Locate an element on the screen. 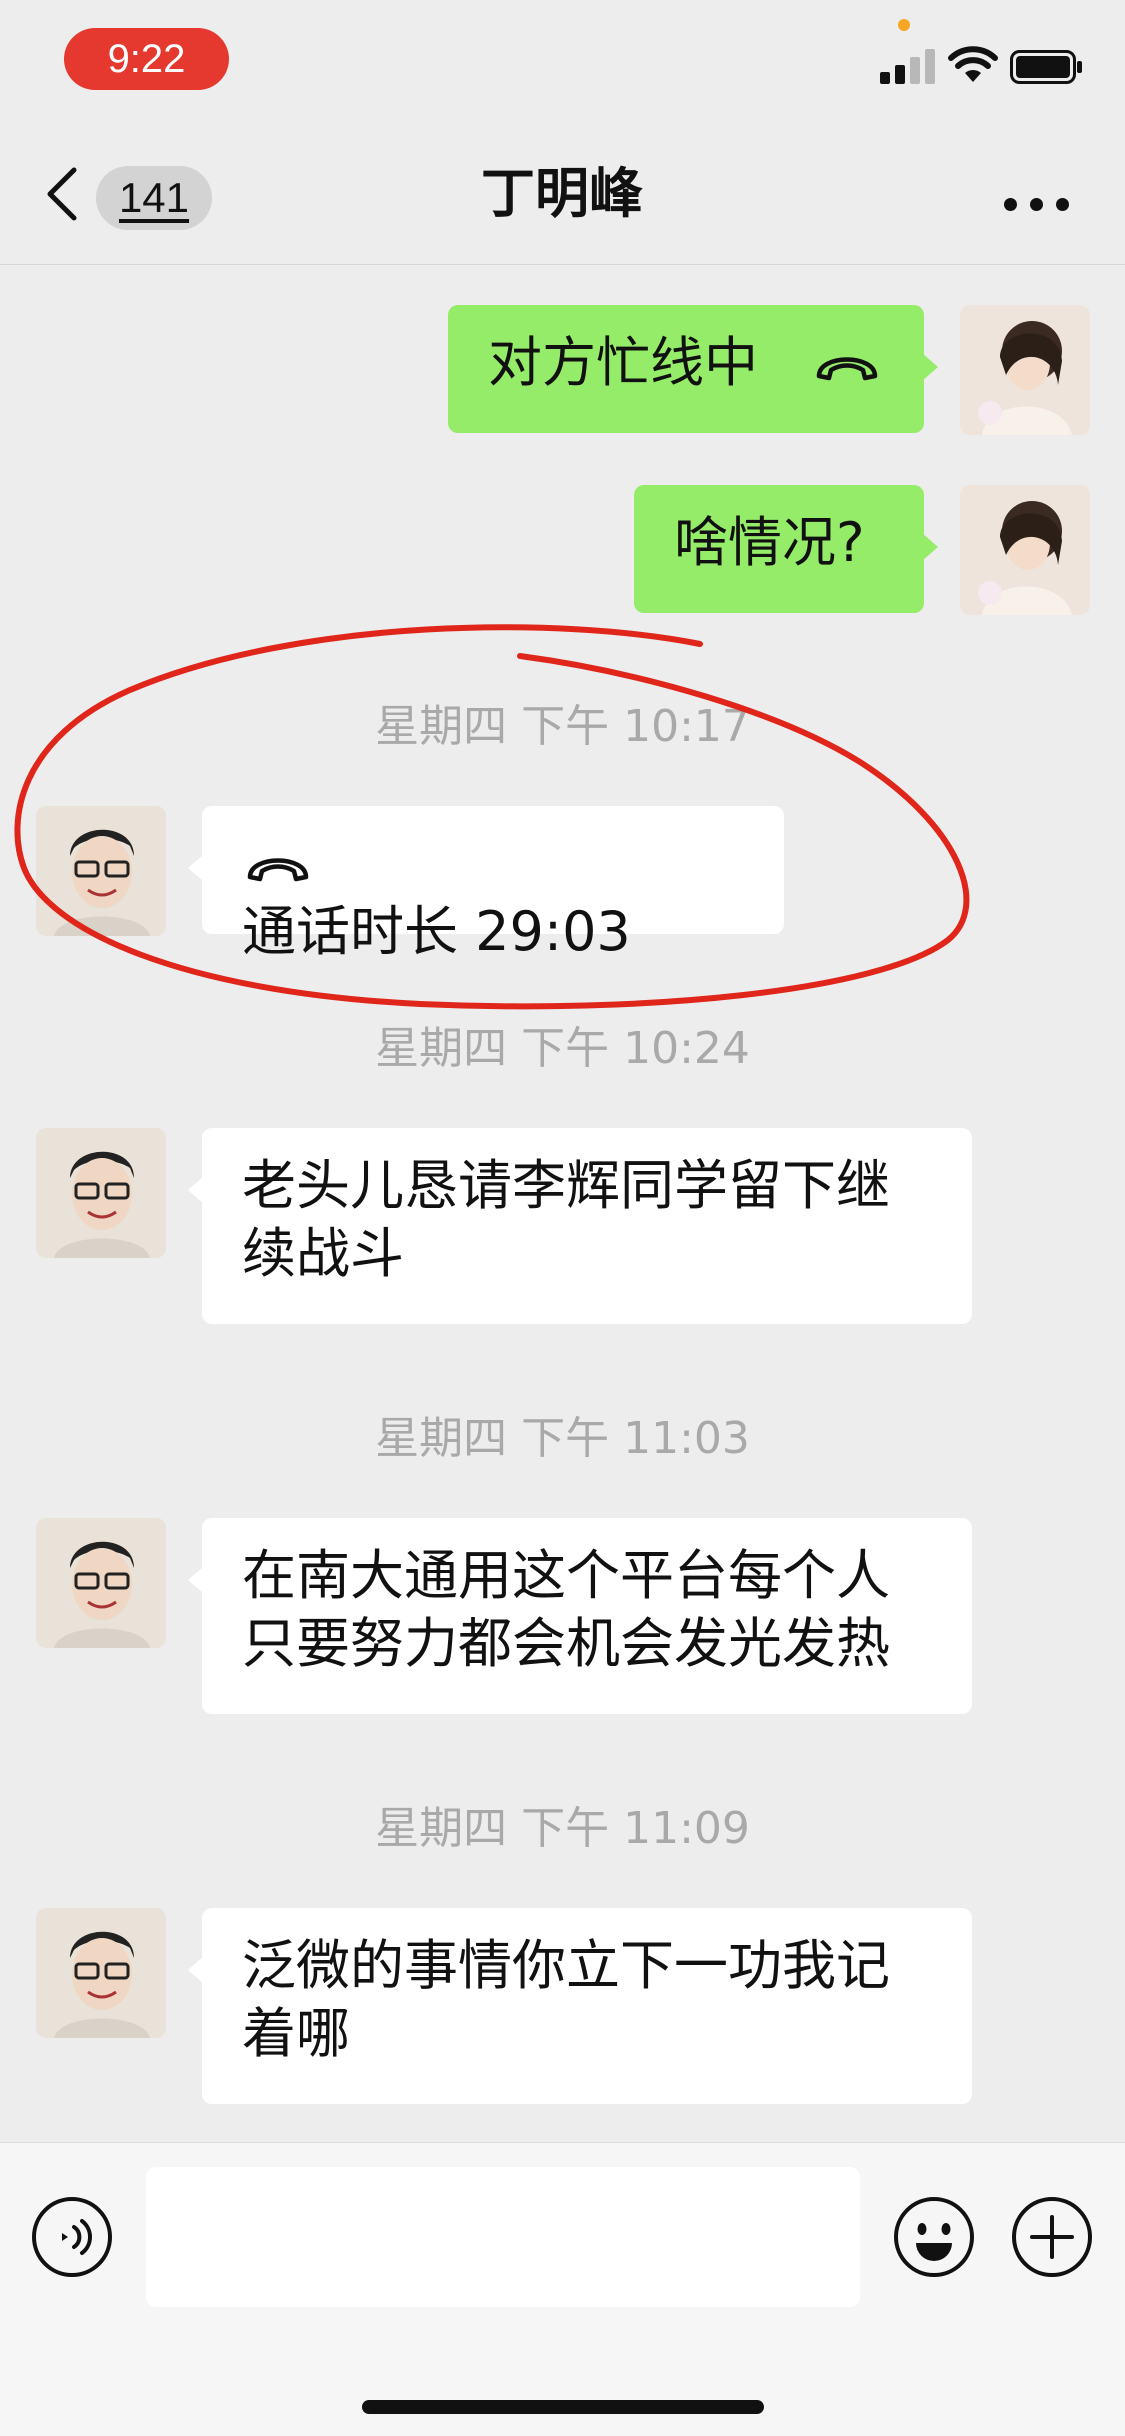 This screenshot has height=2436, width=1125. privacy-indicator is located at coordinates (904, 25).